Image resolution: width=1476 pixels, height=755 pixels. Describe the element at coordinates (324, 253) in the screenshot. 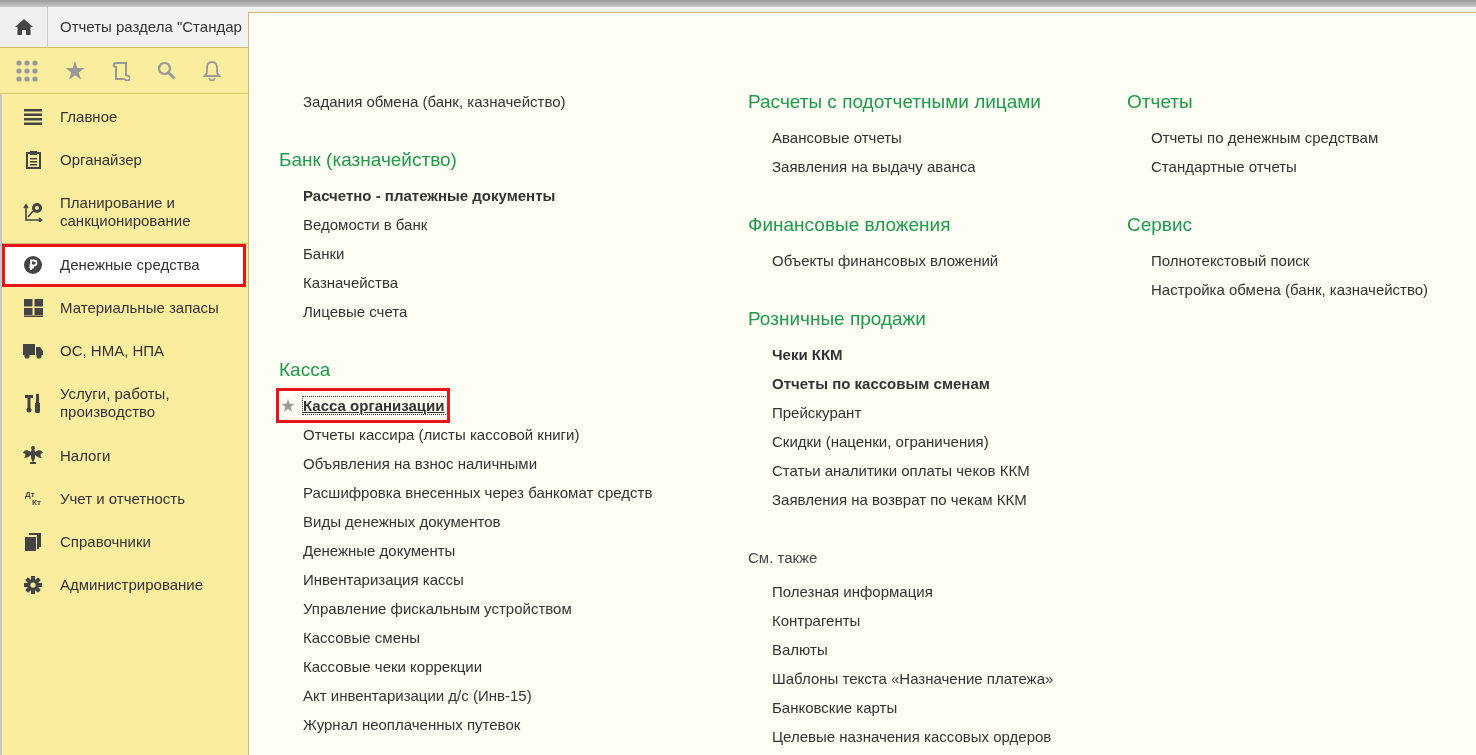

I see `menu-link: Банки` at that location.